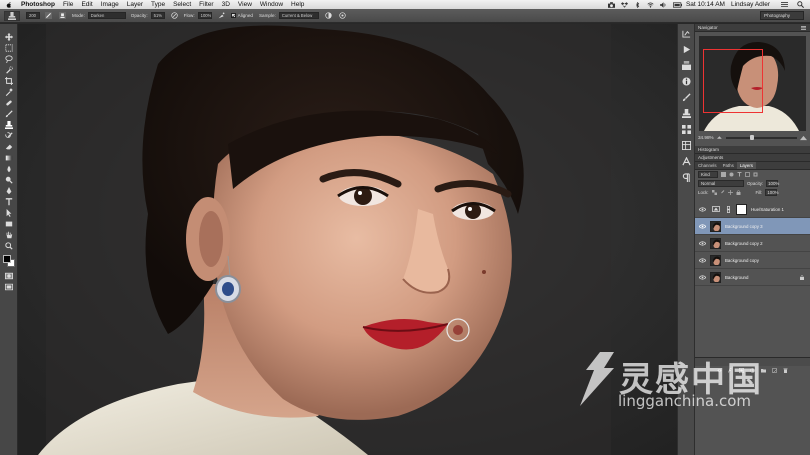  Describe the element at coordinates (755, 174) in the screenshot. I see `filter-smart-object-icon` at that location.